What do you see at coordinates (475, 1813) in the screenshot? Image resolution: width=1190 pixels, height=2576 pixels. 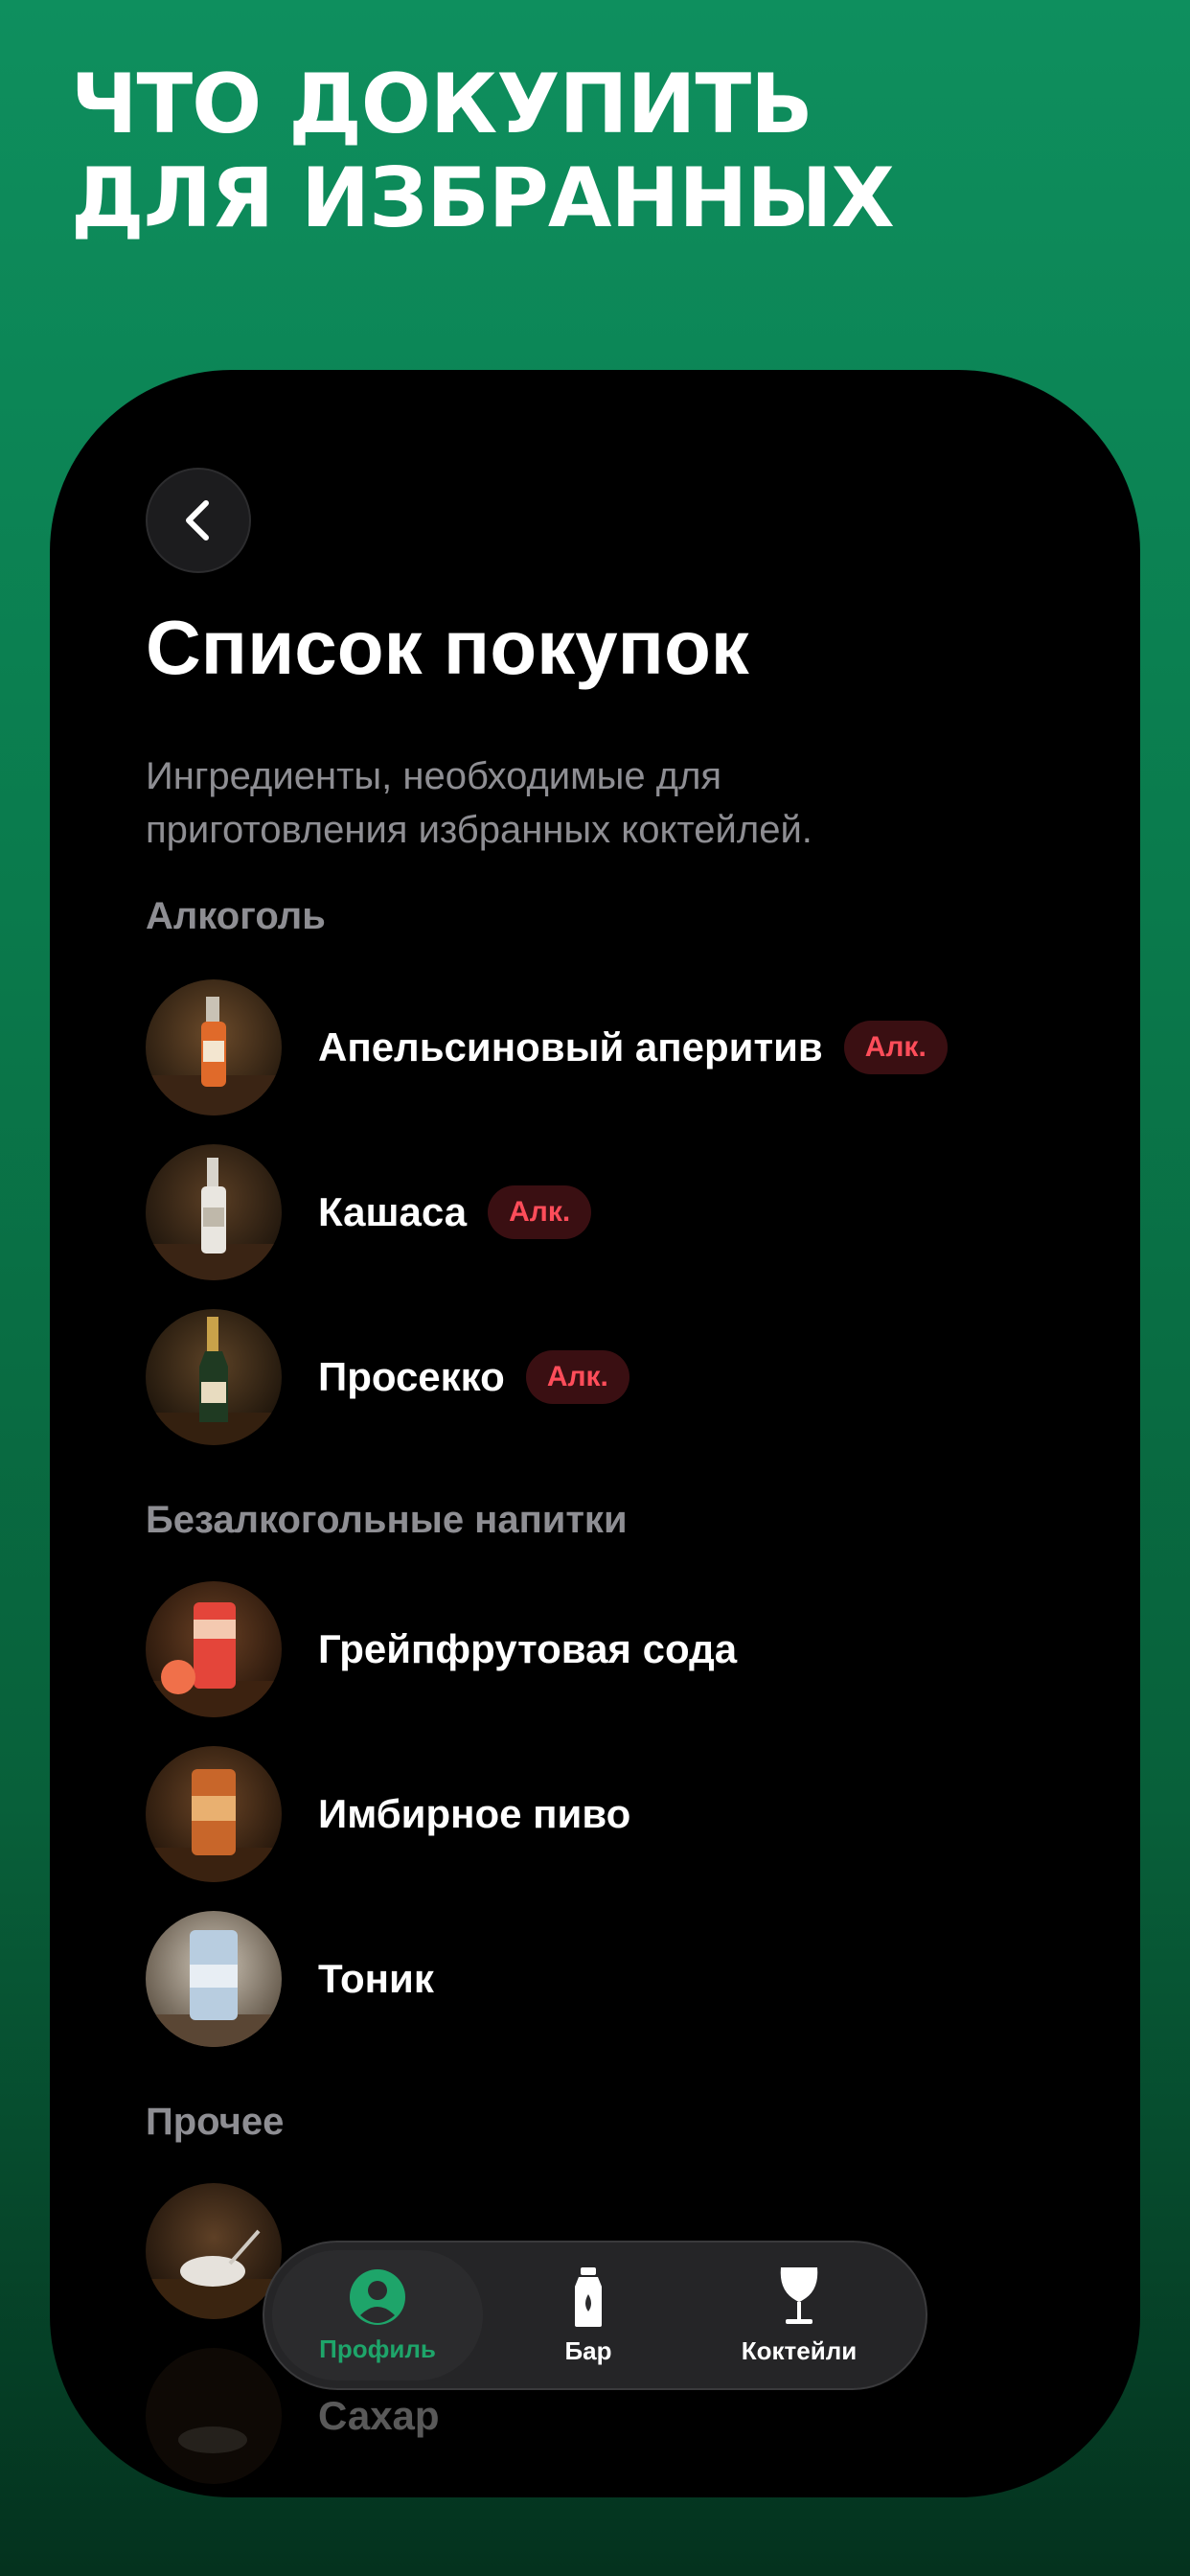 I see `item-name: Имбирное пиво` at bounding box center [475, 1813].